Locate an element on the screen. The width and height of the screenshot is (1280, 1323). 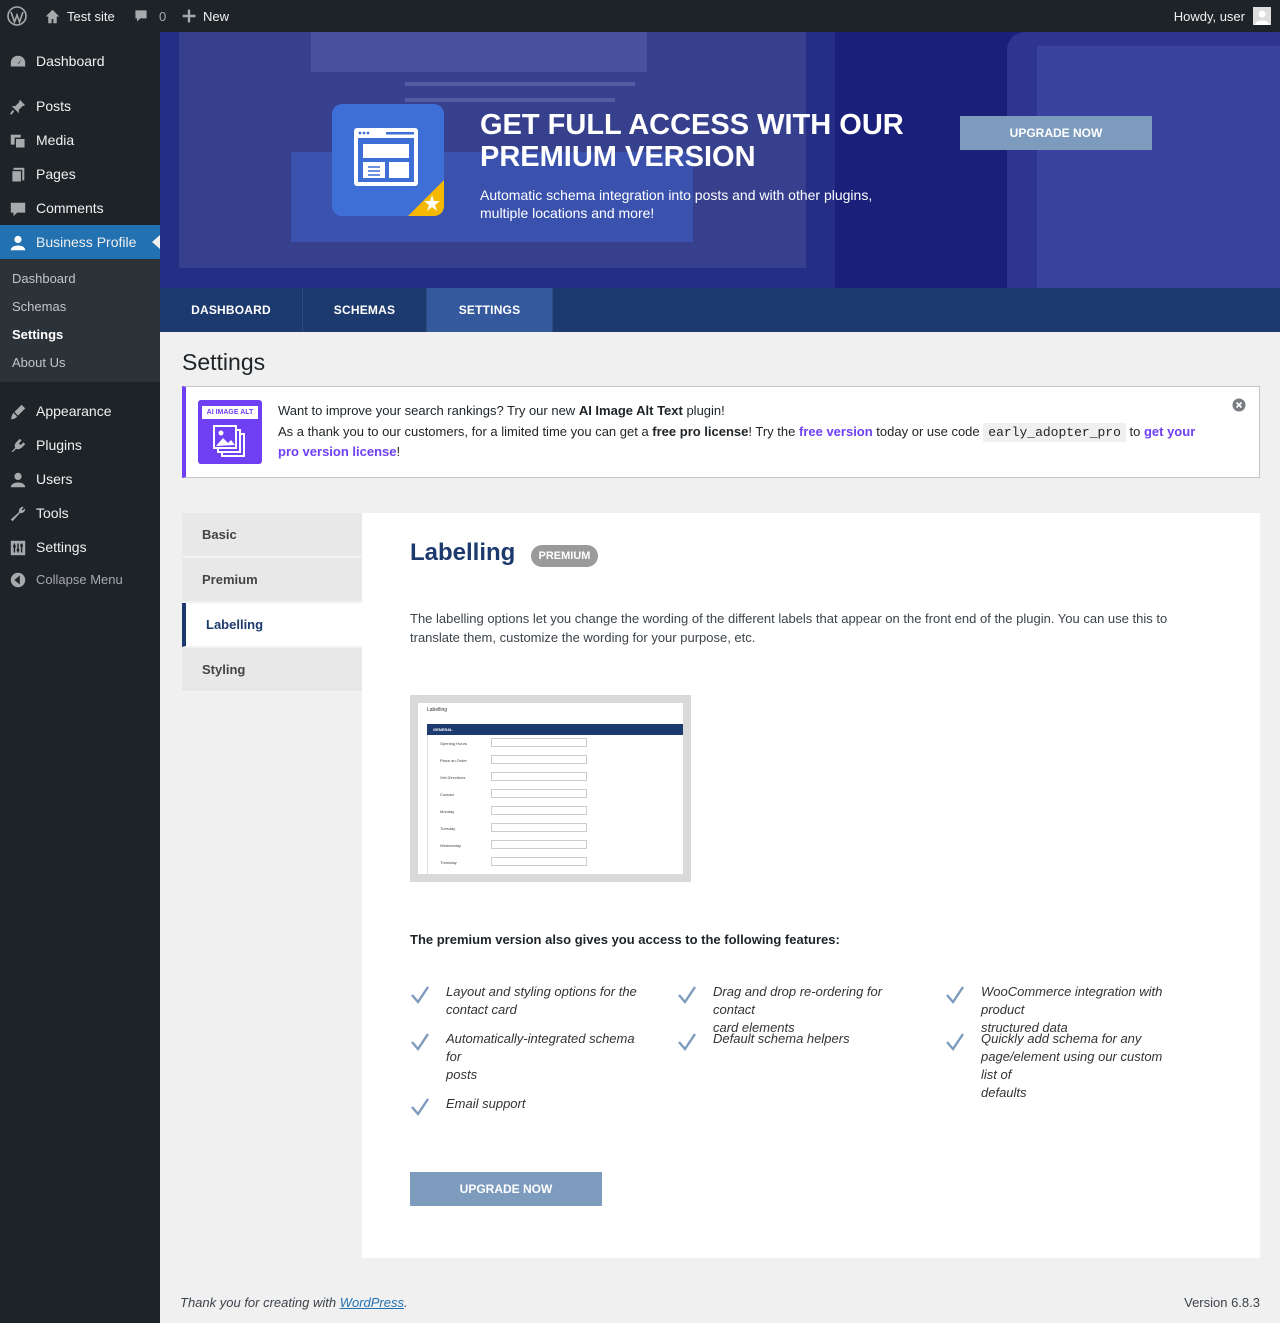
upgrade-button: UPGRADE NOW is located at coordinates (506, 1189).